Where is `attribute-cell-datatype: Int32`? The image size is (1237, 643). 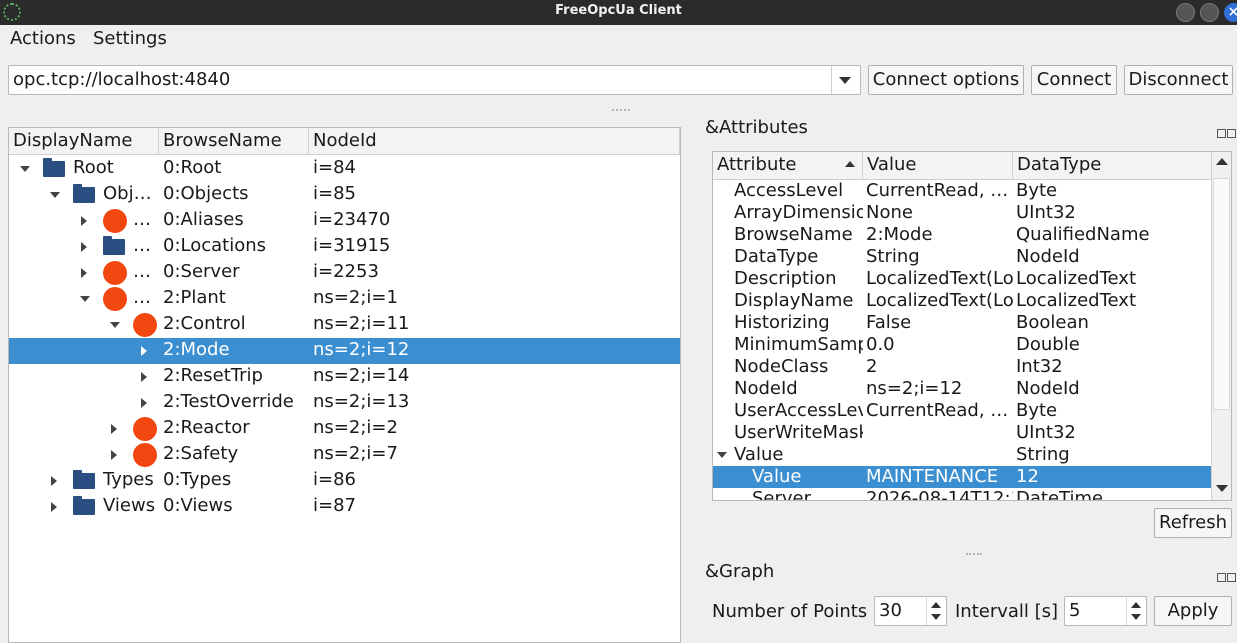 attribute-cell-datatype: Int32 is located at coordinates (1039, 366).